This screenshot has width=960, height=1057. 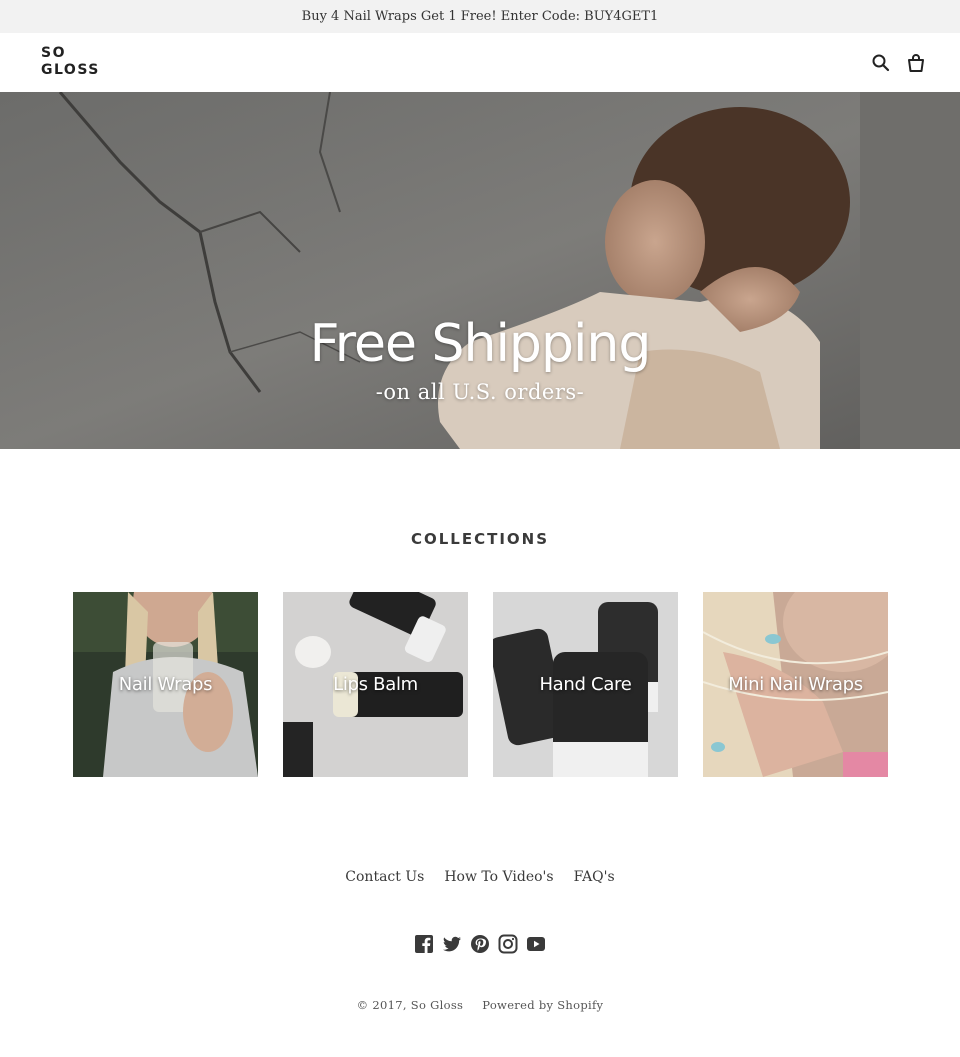 I want to click on collection-lips-balm: Lips Balm, so click(x=375, y=684).